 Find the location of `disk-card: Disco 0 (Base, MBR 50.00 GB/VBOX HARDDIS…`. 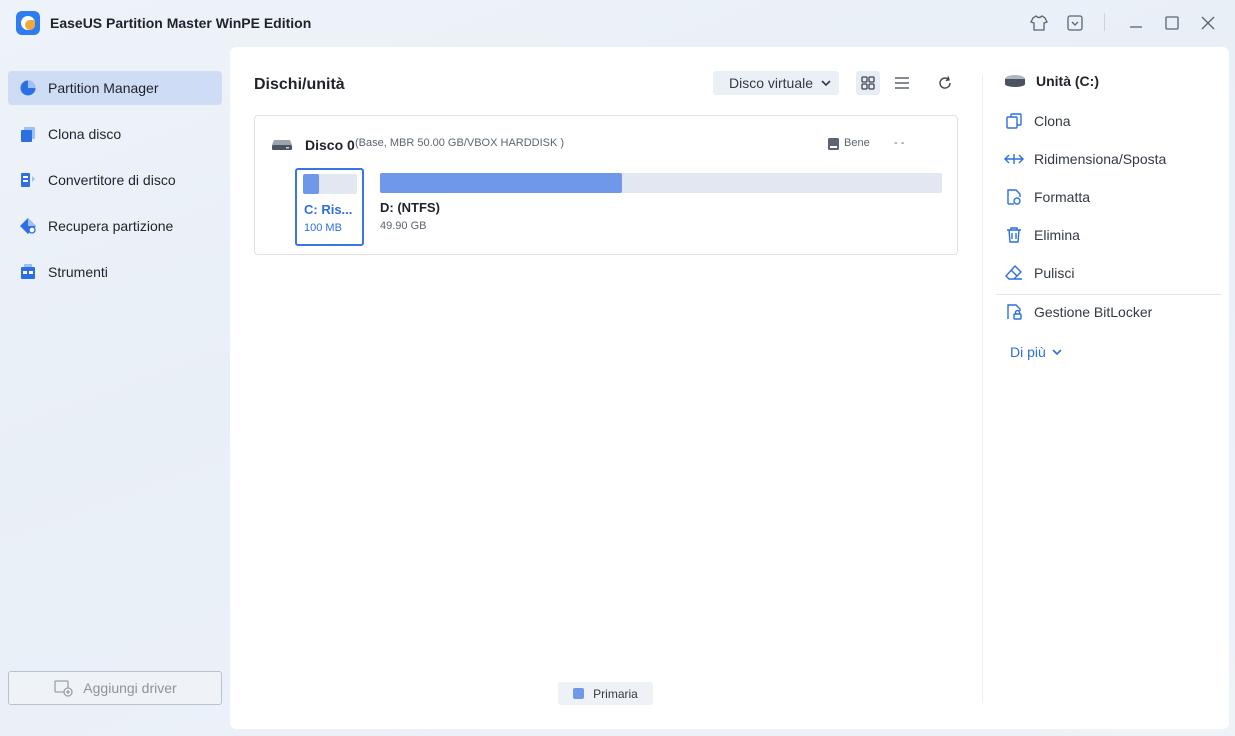

disk-card: Disco 0 (Base, MBR 50.00 GB/VBOX HARDDIS… is located at coordinates (606, 185).